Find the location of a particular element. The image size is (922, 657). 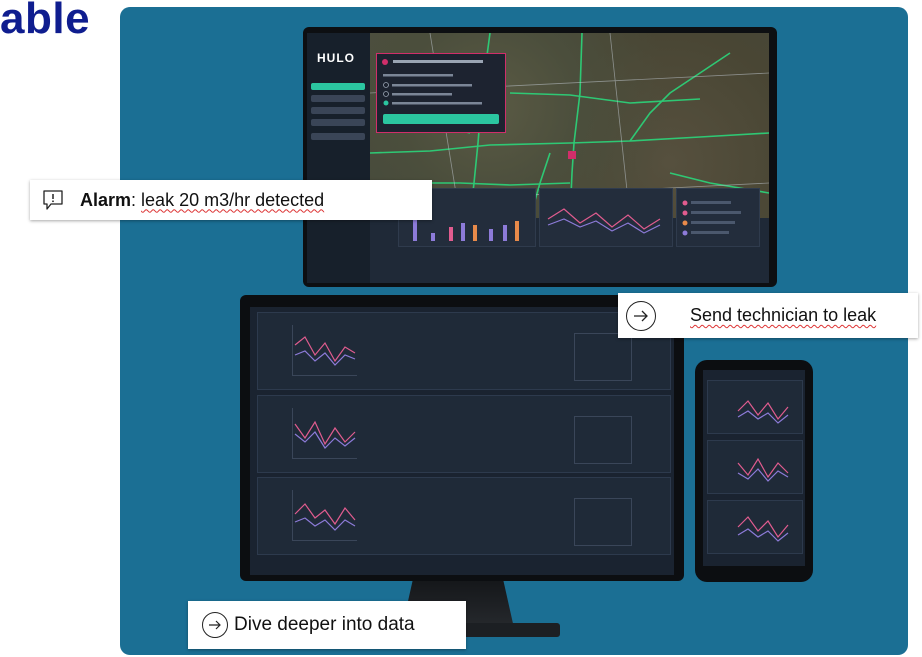

alarm-callout: Alarm : leak 20 m3/hr detected is located at coordinates (231, 200).